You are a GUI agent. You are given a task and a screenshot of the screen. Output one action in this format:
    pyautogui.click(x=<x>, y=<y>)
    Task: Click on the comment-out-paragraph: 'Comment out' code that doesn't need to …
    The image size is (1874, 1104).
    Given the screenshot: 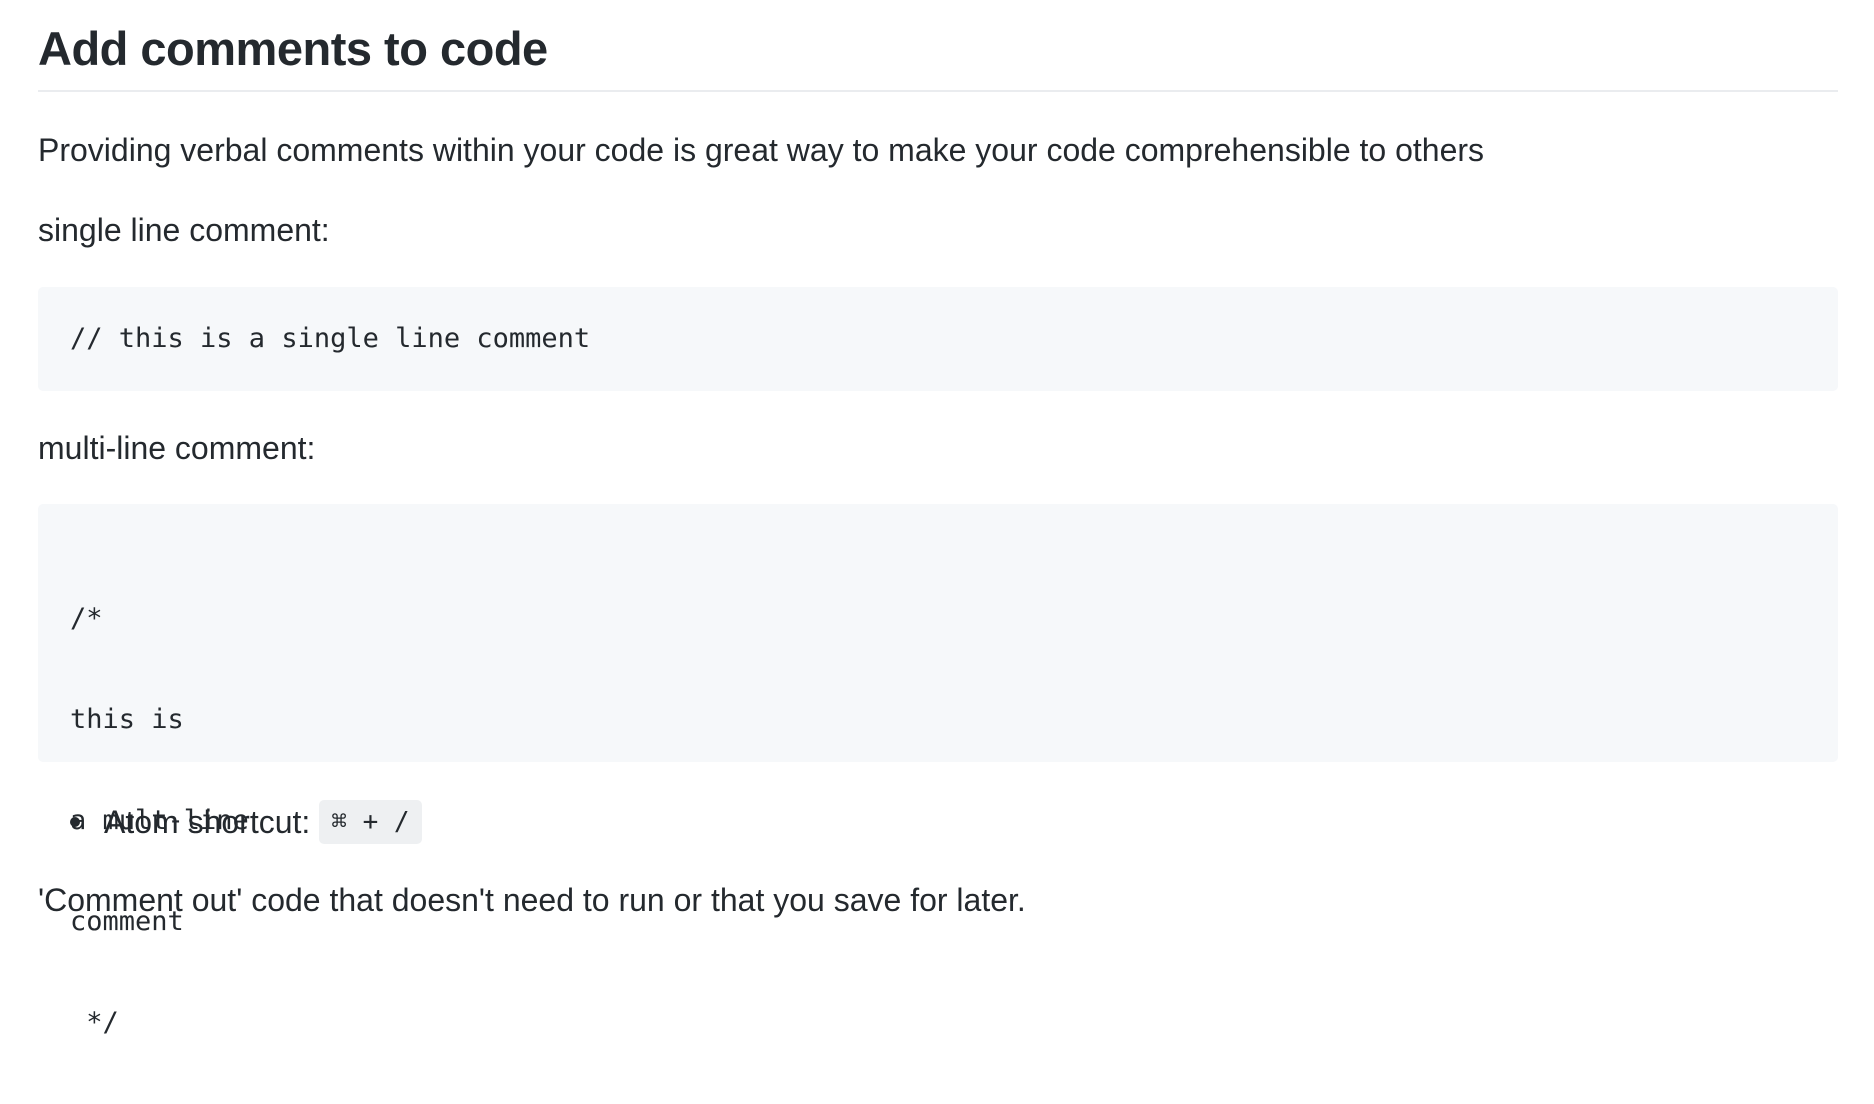 What is the action you would take?
    pyautogui.click(x=532, y=900)
    